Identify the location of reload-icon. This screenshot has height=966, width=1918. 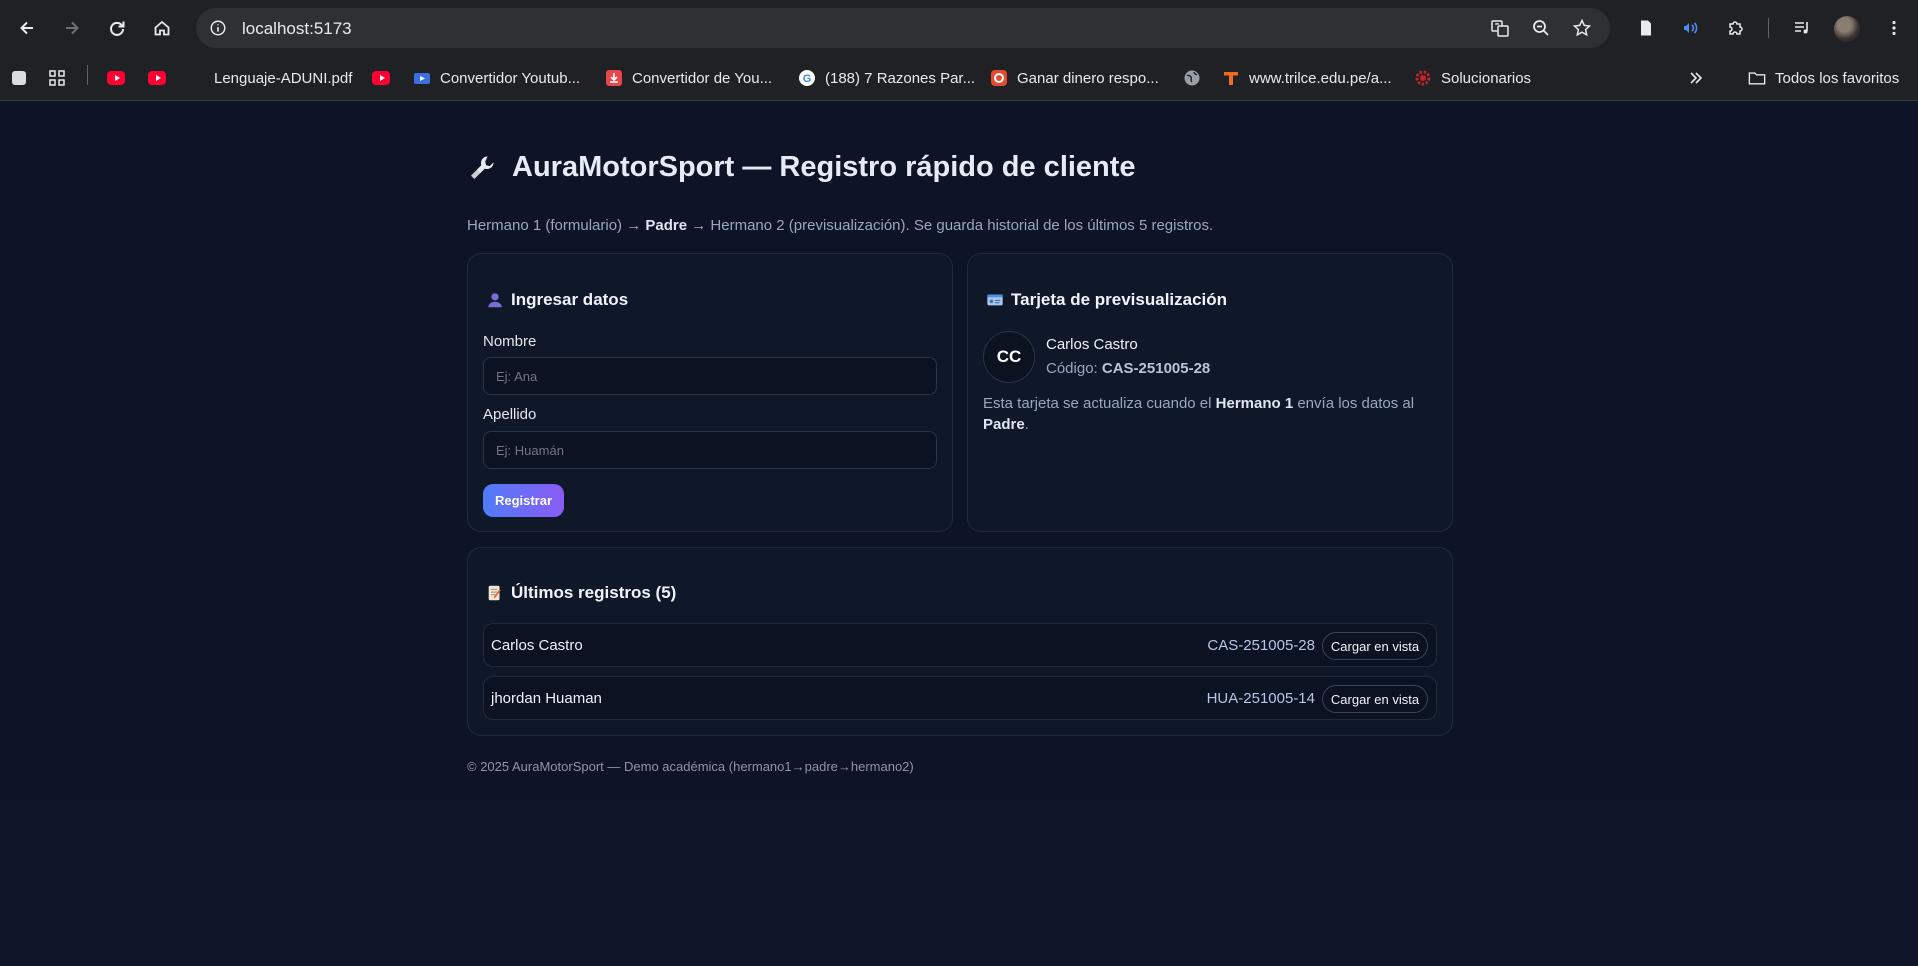
(117, 28).